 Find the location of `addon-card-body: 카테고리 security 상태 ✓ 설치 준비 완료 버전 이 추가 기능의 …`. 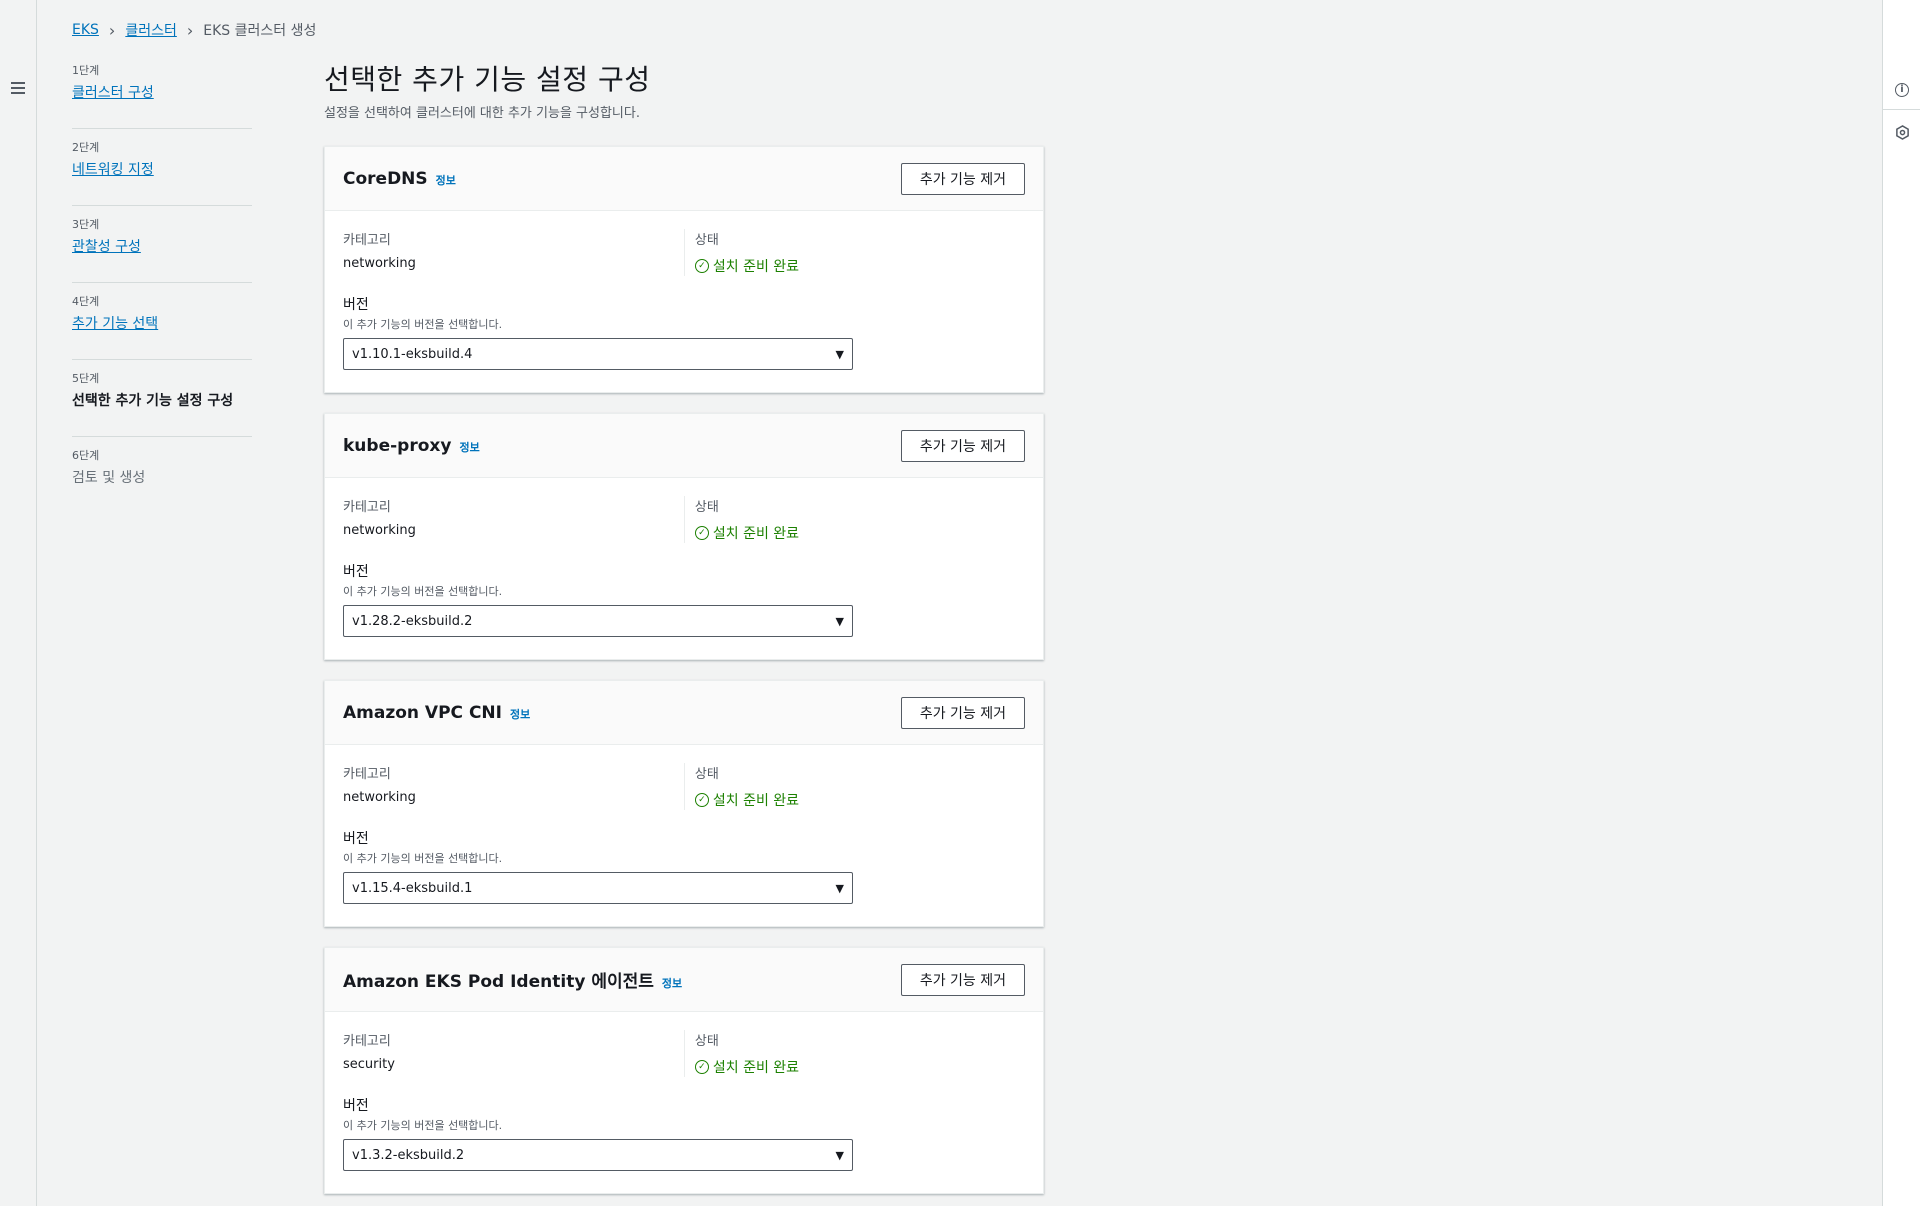

addon-card-body: 카테고리 security 상태 ✓ 설치 준비 완료 버전 이 추가 기능의 … is located at coordinates (684, 1091).